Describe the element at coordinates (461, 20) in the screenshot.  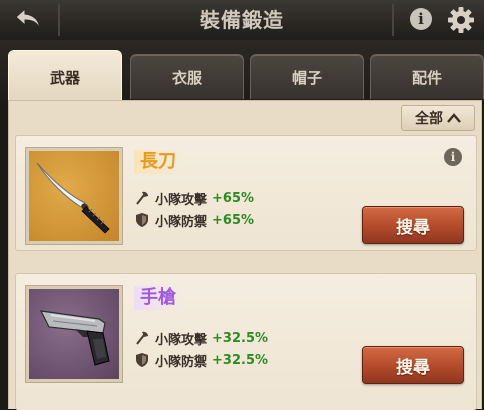
I see `gear-icon` at that location.